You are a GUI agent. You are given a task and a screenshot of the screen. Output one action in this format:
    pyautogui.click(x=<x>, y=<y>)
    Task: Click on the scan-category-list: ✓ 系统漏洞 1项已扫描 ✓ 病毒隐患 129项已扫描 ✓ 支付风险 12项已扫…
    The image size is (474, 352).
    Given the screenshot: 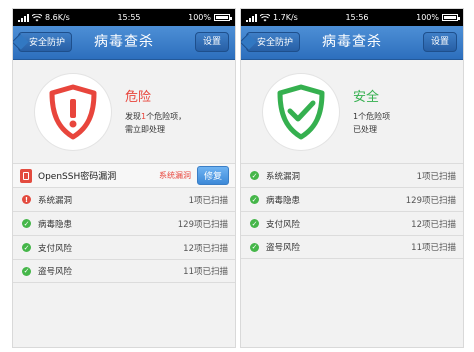 What is the action you would take?
    pyautogui.click(x=352, y=211)
    